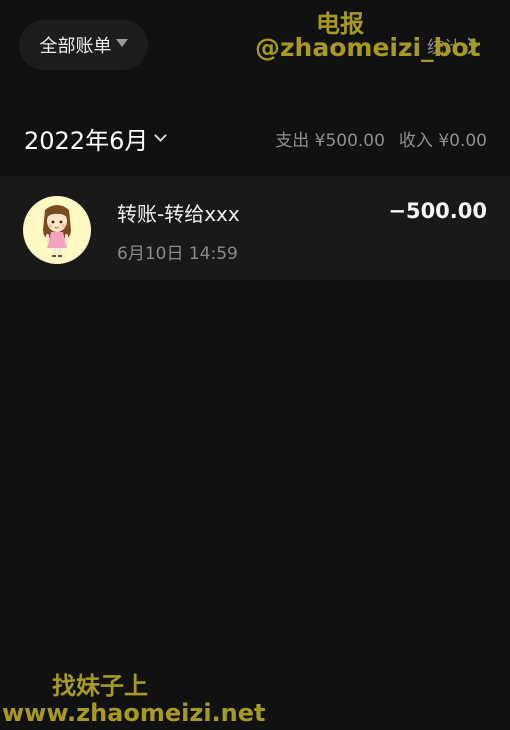 The height and width of the screenshot is (730, 510). What do you see at coordinates (330, 140) in the screenshot?
I see `month-expense: 支出 ¥500.00` at bounding box center [330, 140].